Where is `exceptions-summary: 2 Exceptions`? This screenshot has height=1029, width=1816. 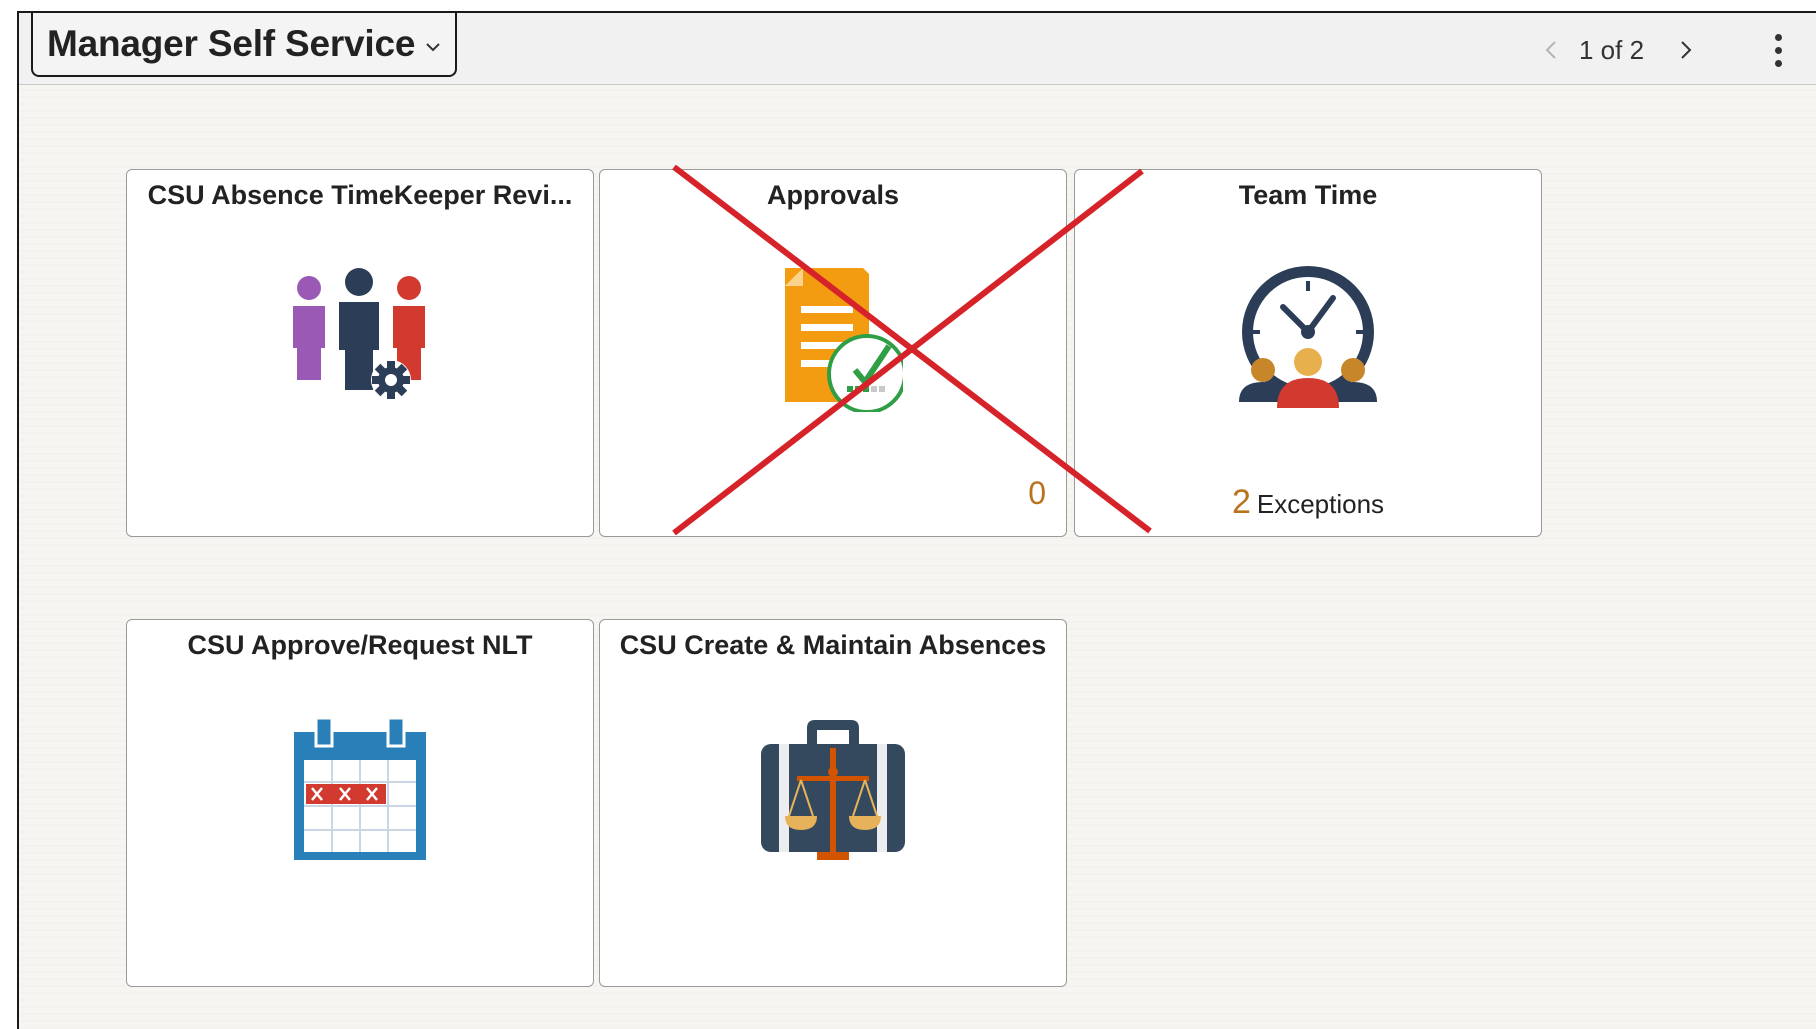
exceptions-summary: 2 Exceptions is located at coordinates (1308, 502).